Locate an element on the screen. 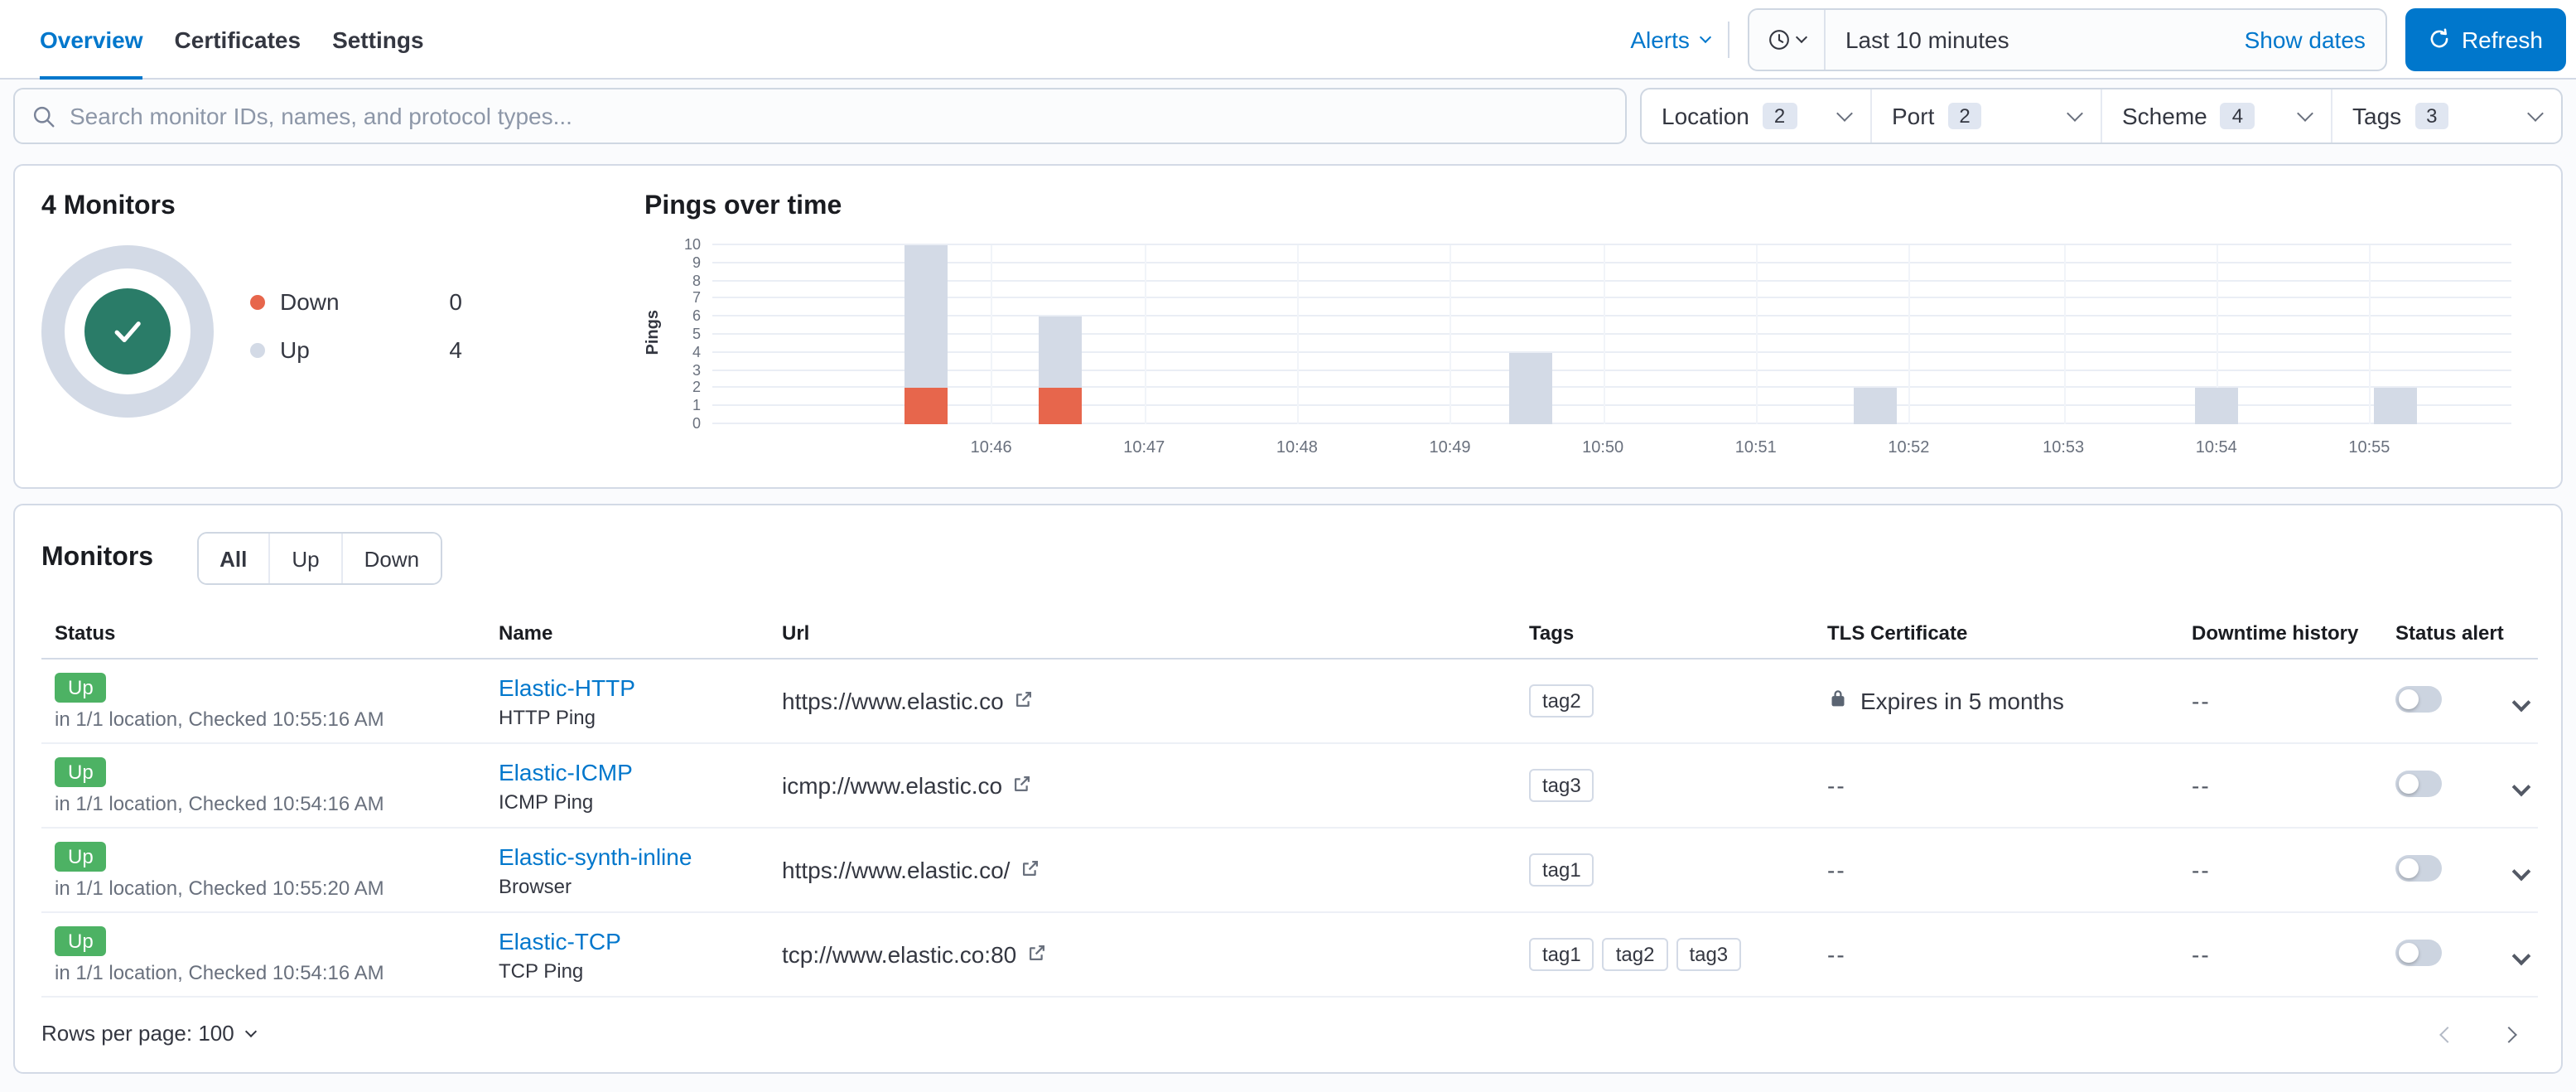 This screenshot has width=2576, height=1092. monitors-filter-all: All is located at coordinates (234, 558).